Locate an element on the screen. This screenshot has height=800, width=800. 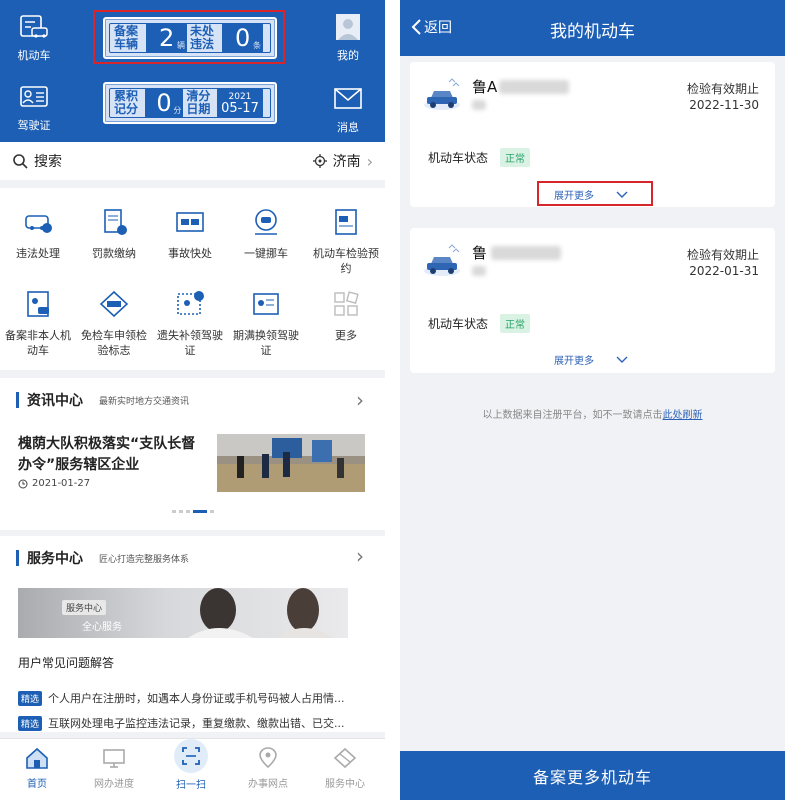
service-item-fine: 罚款缴纳 is located at coordinates (114, 234).